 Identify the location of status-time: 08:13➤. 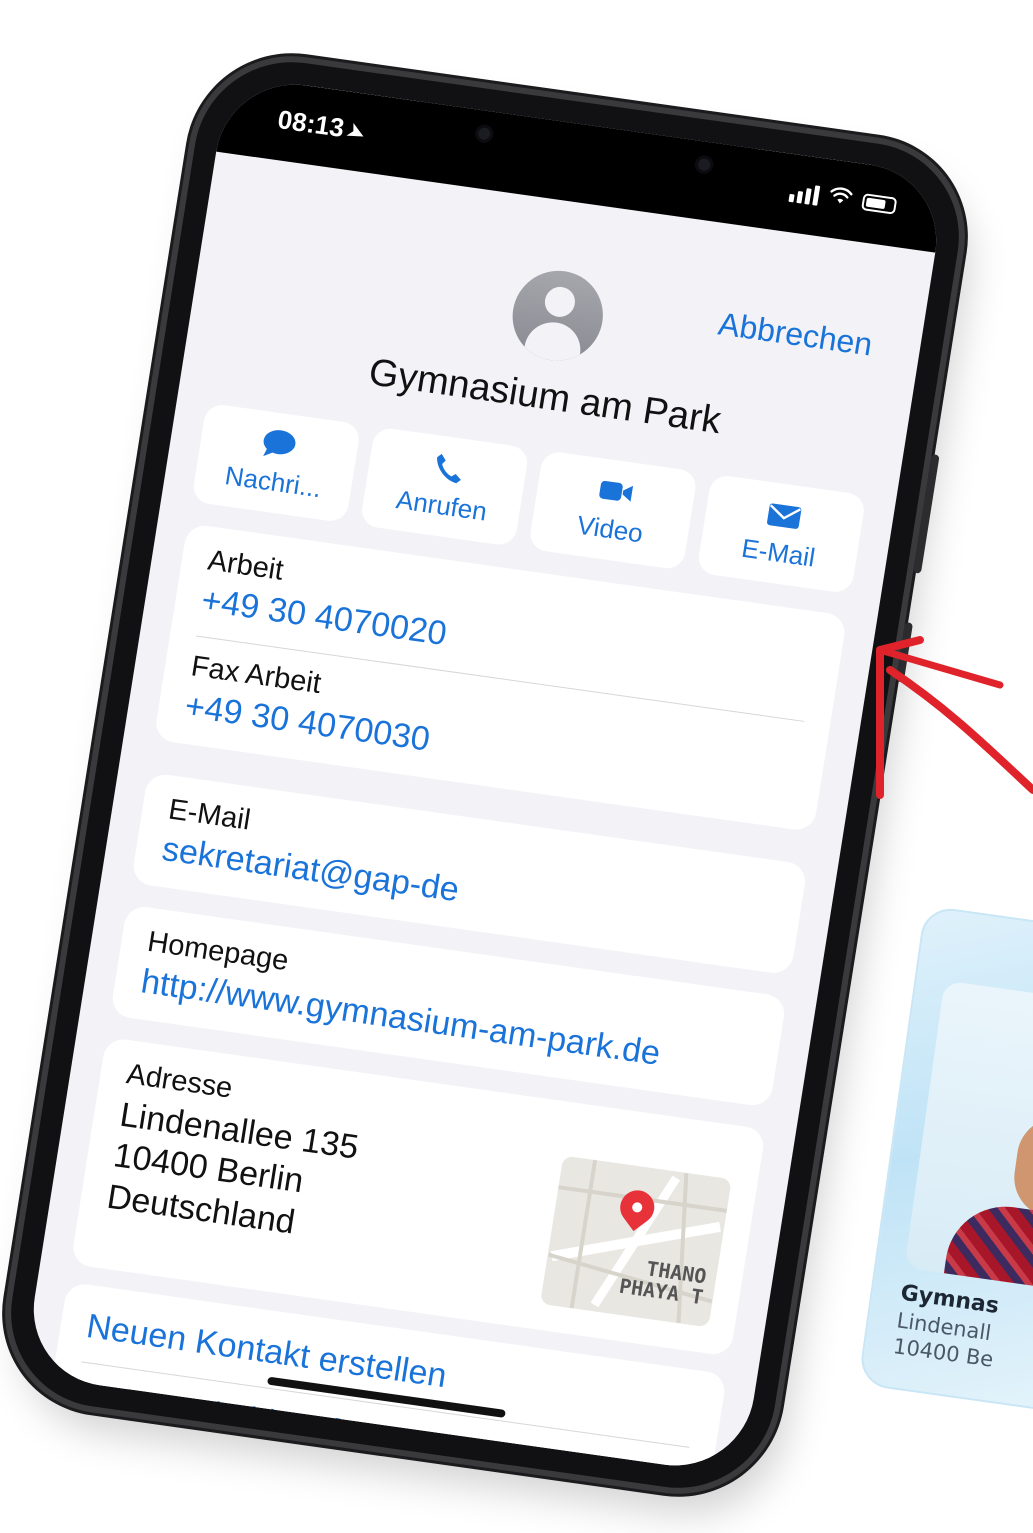
(322, 125).